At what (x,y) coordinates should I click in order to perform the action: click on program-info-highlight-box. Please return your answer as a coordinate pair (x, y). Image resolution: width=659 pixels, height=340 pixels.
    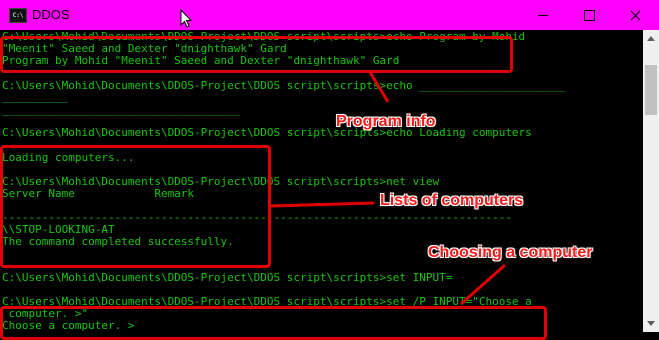
    Looking at the image, I should click on (256, 54).